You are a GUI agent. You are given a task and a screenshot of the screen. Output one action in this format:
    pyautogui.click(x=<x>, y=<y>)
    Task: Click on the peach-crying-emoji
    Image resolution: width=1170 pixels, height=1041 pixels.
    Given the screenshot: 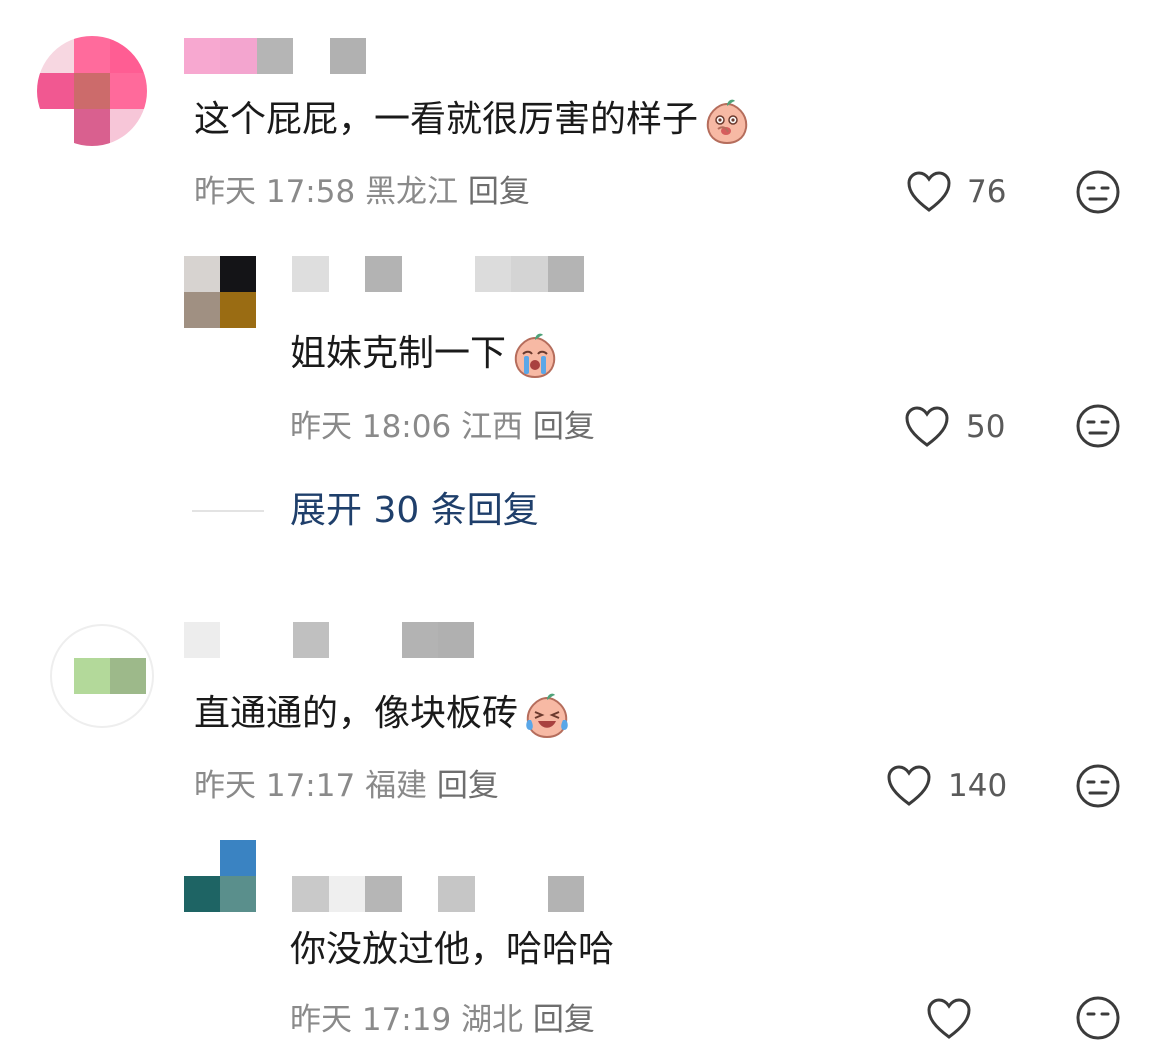 What is the action you would take?
    pyautogui.click(x=535, y=356)
    